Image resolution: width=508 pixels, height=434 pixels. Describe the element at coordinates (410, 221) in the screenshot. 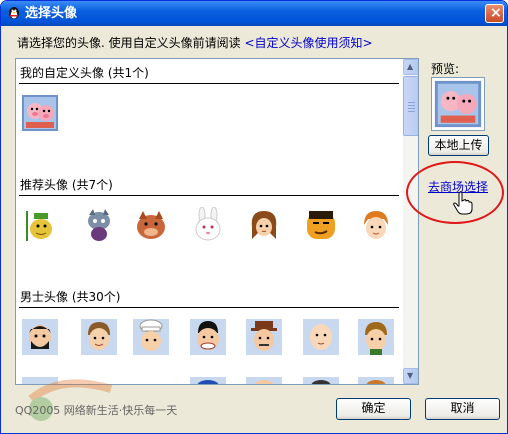

I see `vertical-scrollbar: ▲ ▼` at that location.